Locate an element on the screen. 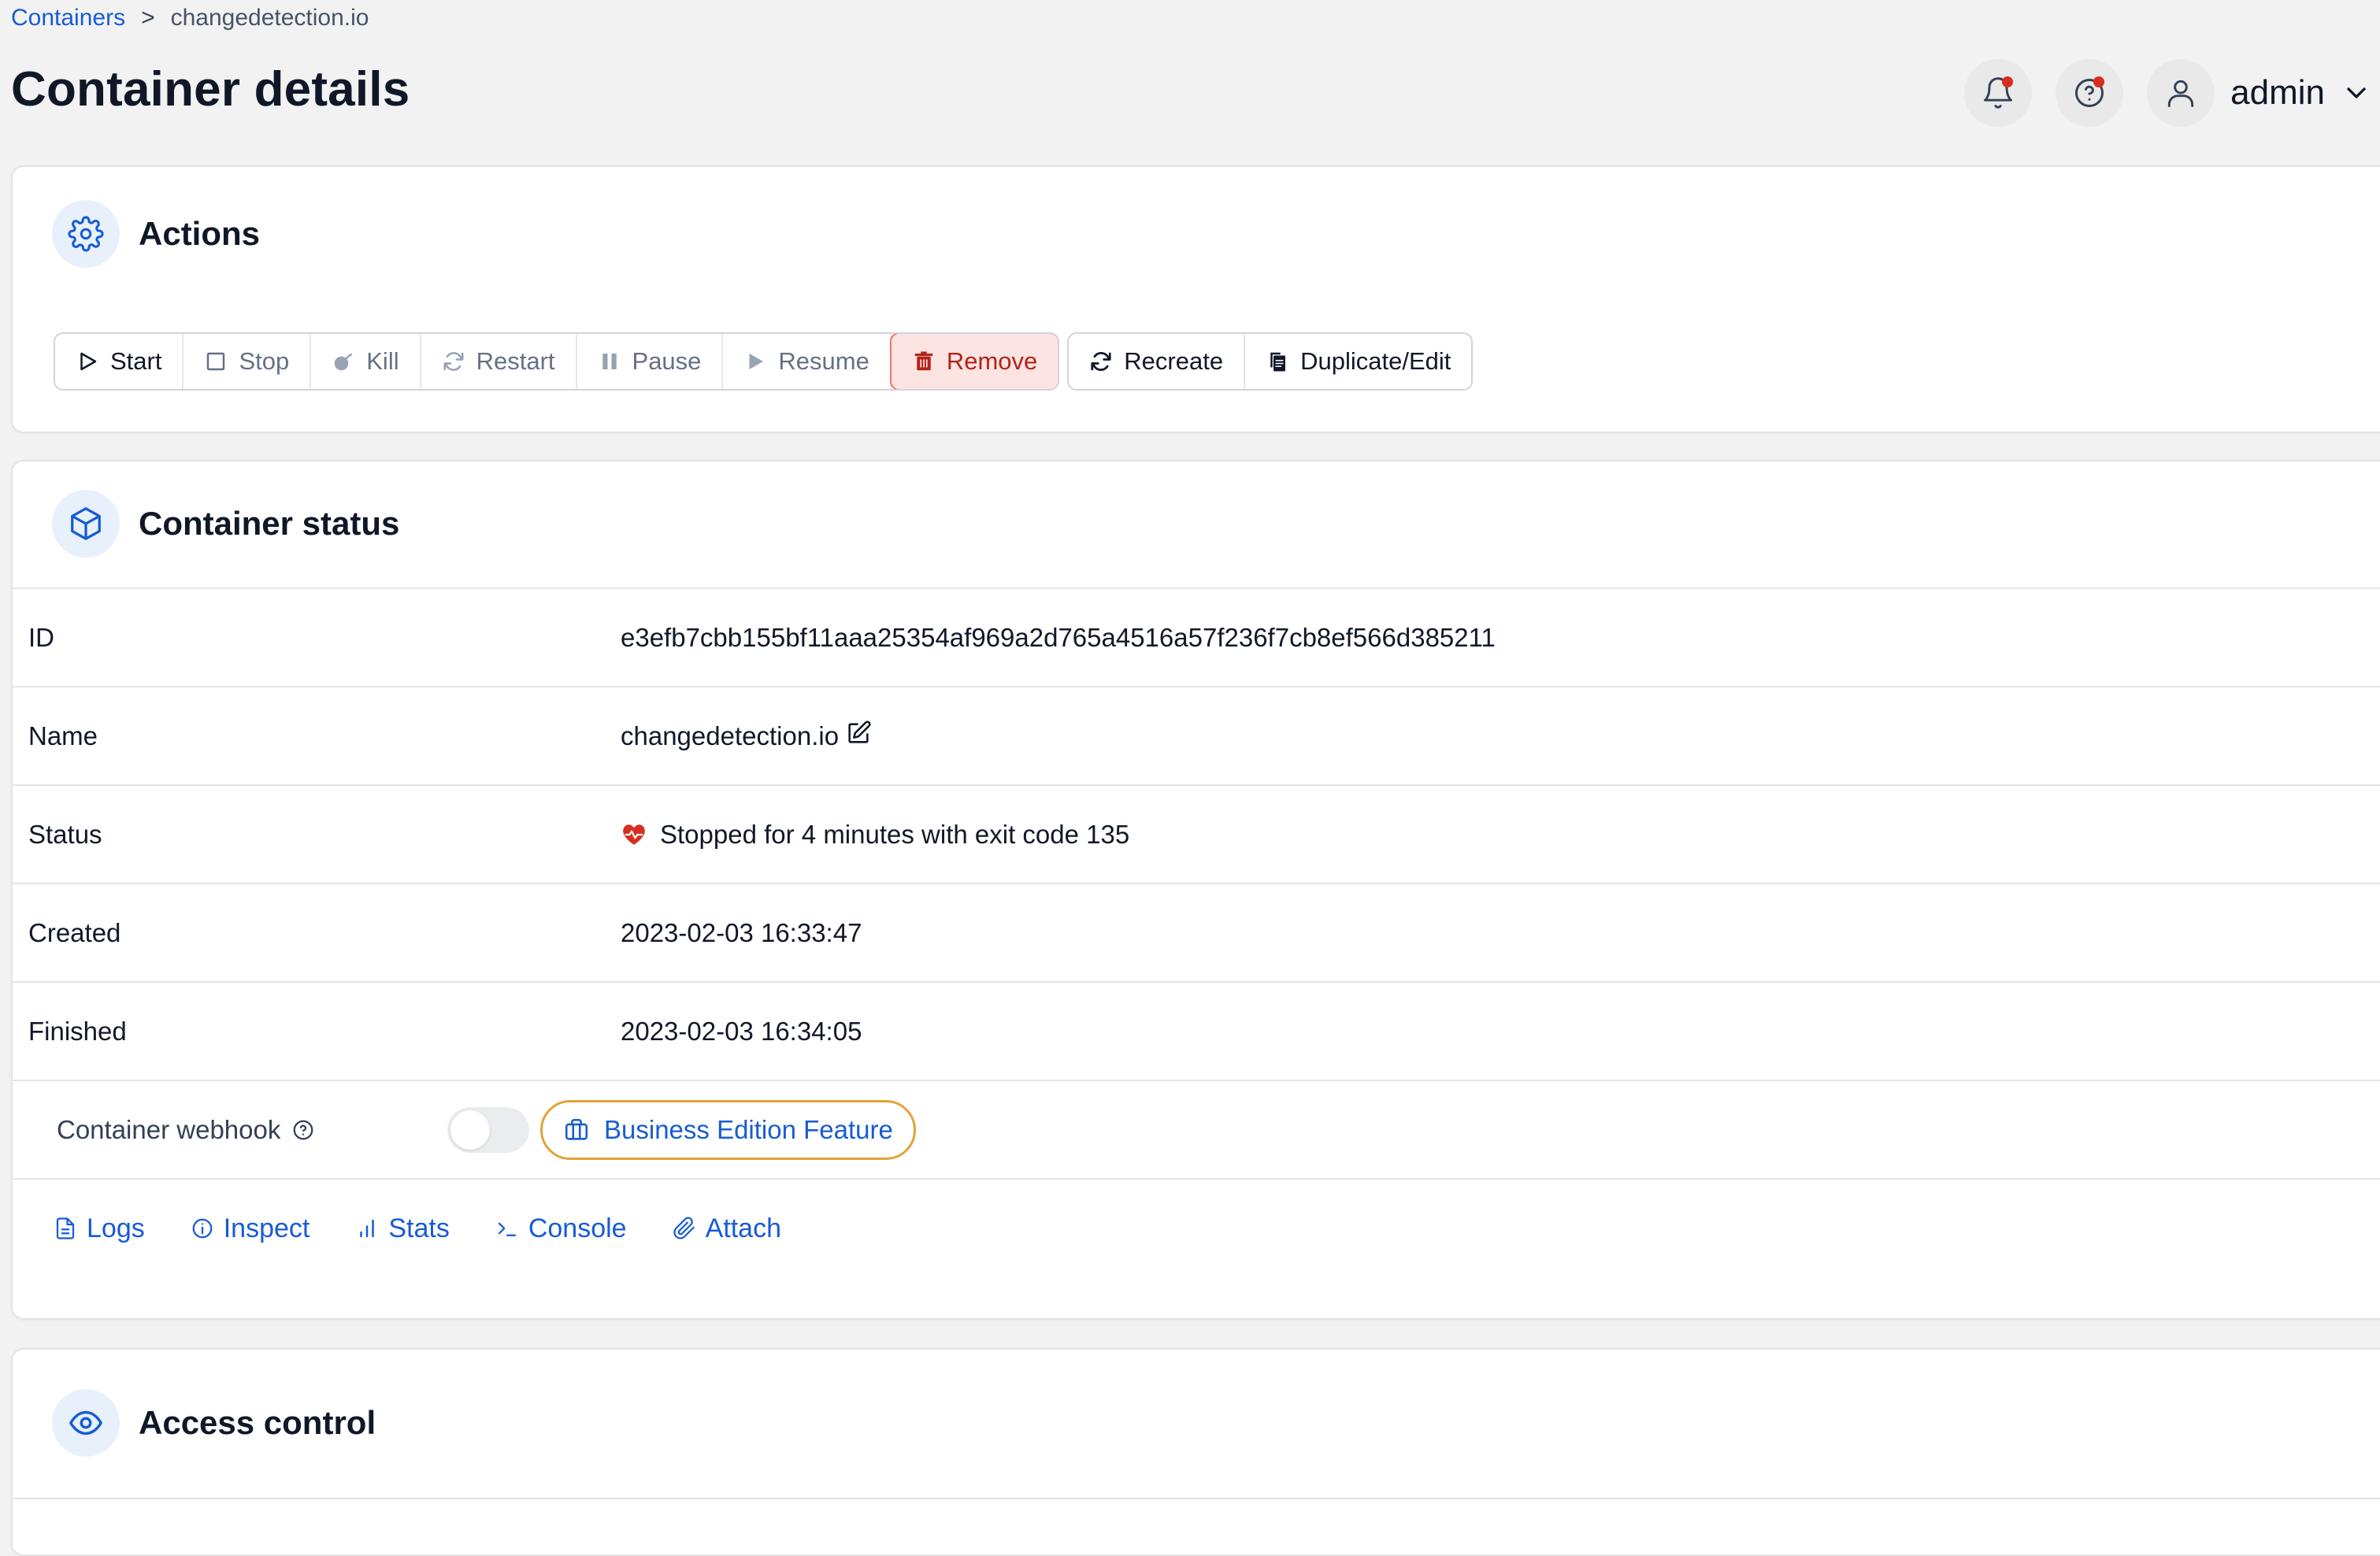 The image size is (2380, 1556). recreate-button: Recreate is located at coordinates (1157, 361).